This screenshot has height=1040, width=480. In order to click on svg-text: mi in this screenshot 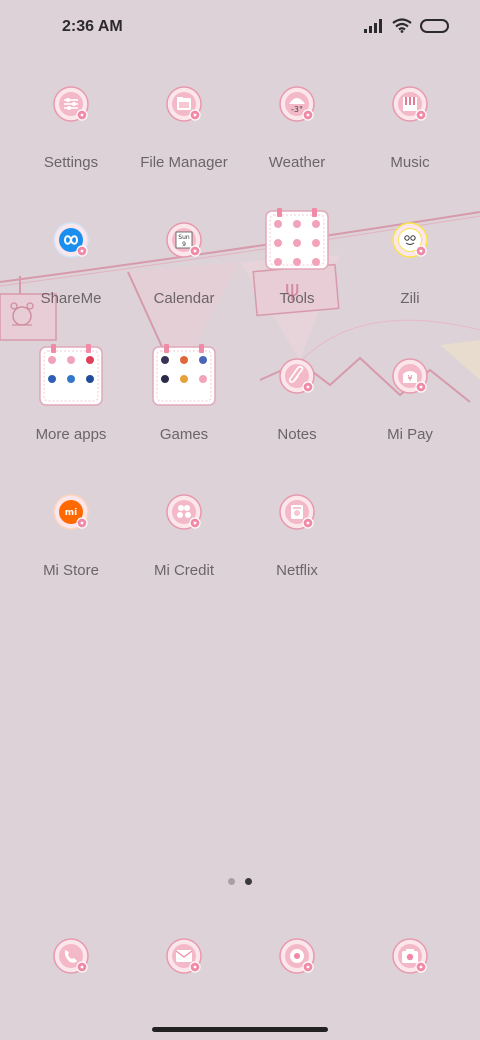, I will do `click(71, 513)`.